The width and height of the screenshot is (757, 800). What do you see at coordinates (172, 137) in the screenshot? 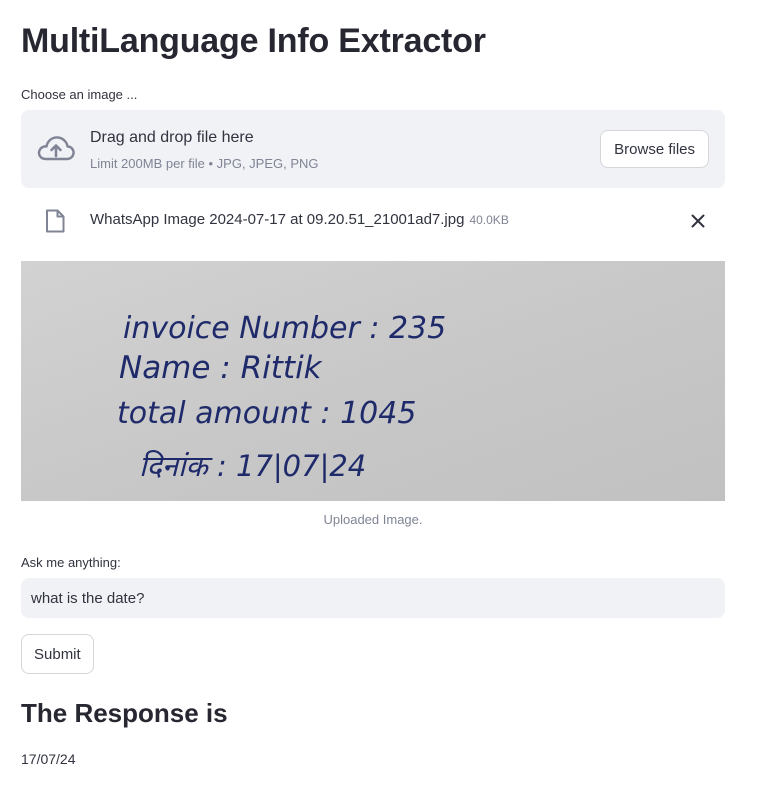
I see `dropzone-instruction: Drag and drop file here` at bounding box center [172, 137].